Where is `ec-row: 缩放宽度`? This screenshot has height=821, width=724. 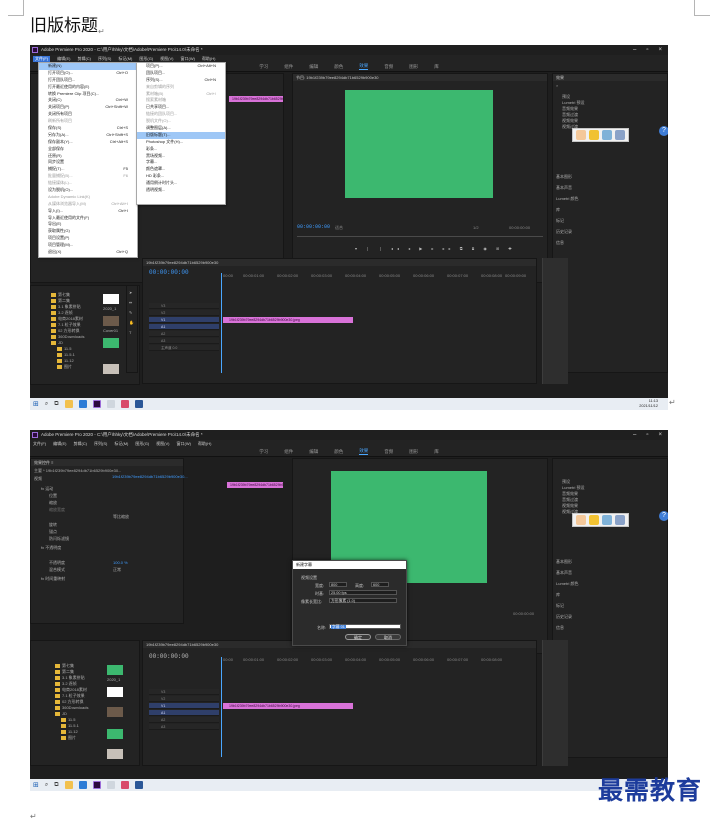 ec-row: 缩放宽度 is located at coordinates (57, 510).